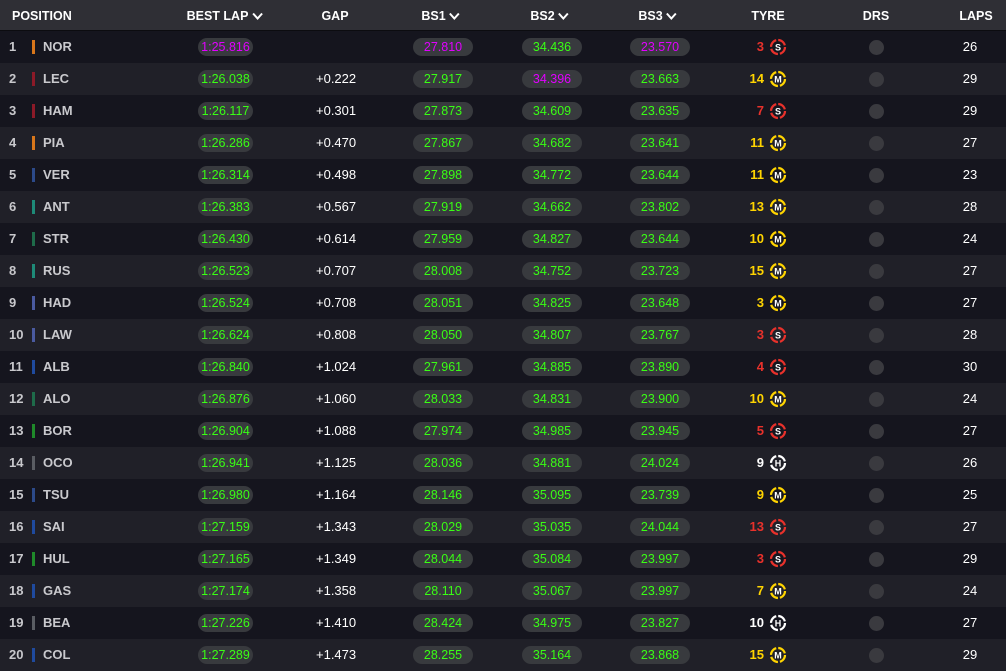 This screenshot has width=1006, height=671. What do you see at coordinates (56, 559) in the screenshot?
I see `driver-code: HUL` at bounding box center [56, 559].